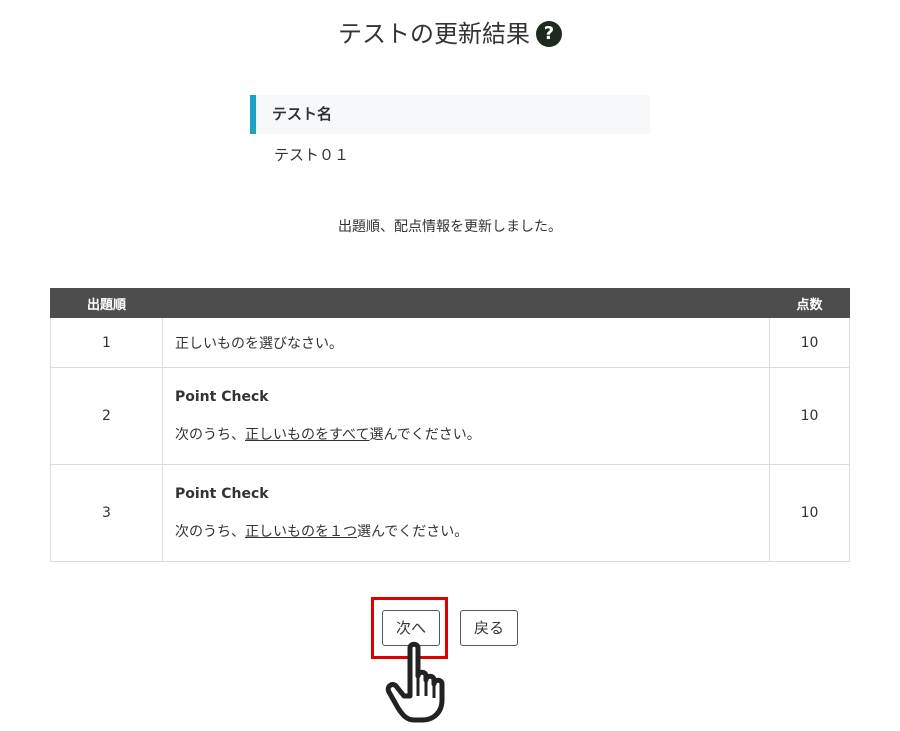  What do you see at coordinates (450, 227) in the screenshot?
I see `update-message: 出題順、配点情報を更新しました。` at bounding box center [450, 227].